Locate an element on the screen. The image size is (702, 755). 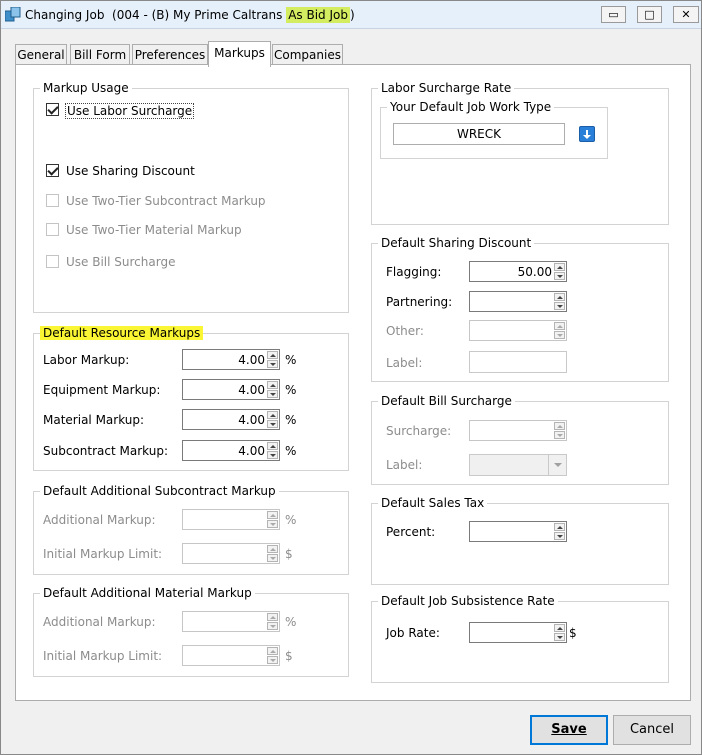
partnering-label: Partnering: is located at coordinates (419, 302).